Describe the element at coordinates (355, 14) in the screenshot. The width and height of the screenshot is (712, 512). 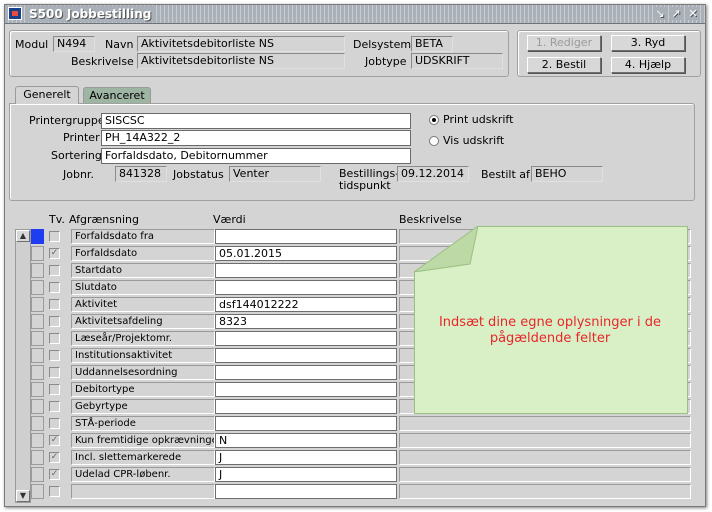
I see `title-bar: S500 Jobbestilling ↘ ↗ ✕` at that location.